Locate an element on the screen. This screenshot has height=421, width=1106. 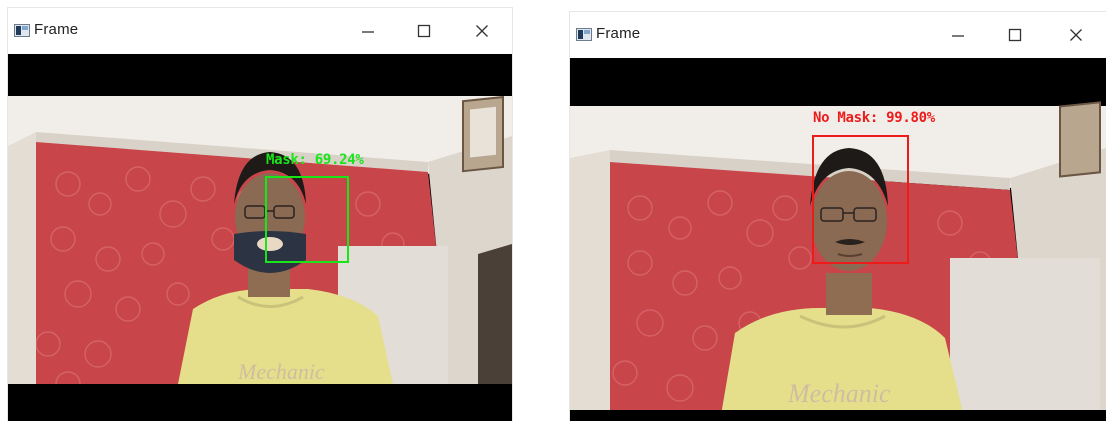
detection-label: Mask: 69.24% is located at coordinates (315, 160).